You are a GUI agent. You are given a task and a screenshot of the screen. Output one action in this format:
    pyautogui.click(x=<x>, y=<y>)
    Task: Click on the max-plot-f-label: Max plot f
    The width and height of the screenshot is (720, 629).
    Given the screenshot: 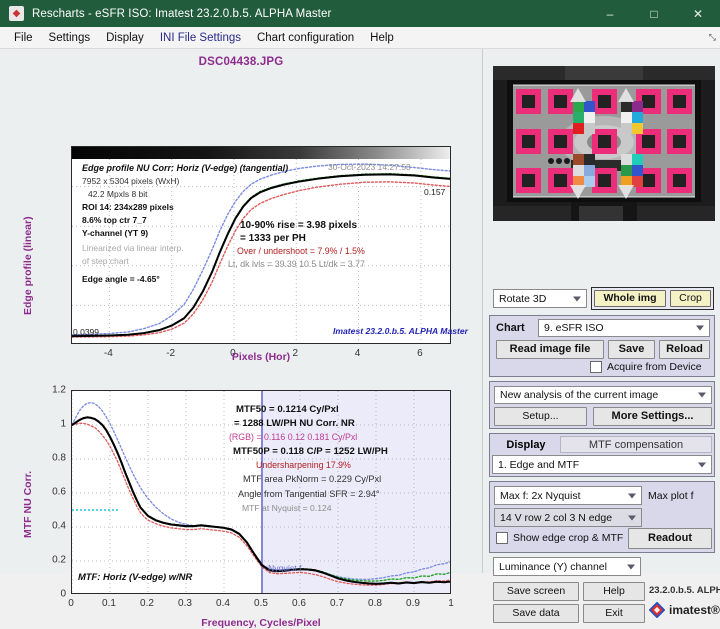 What is the action you would take?
    pyautogui.click(x=671, y=495)
    